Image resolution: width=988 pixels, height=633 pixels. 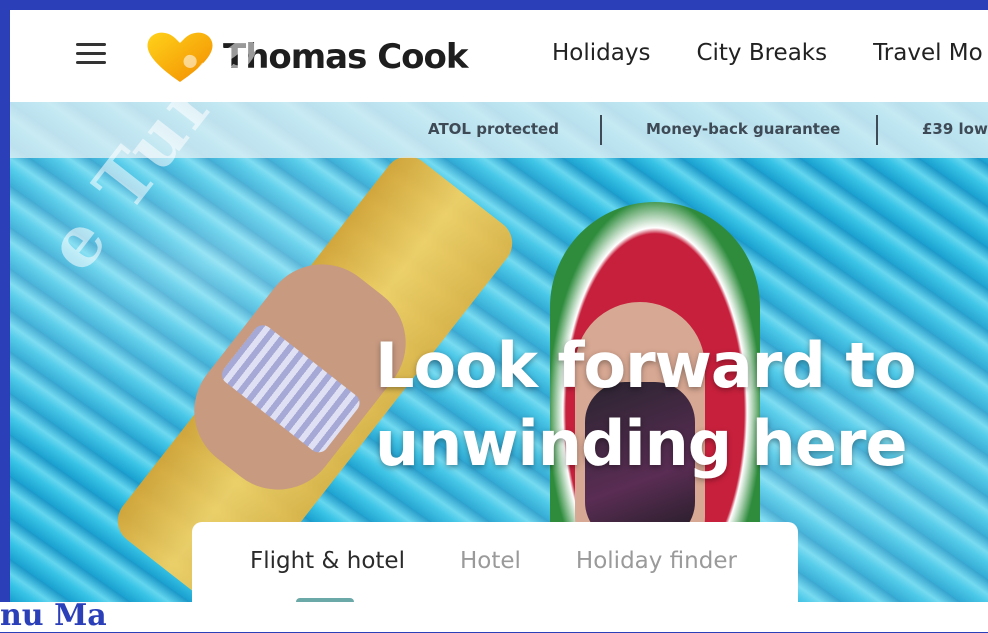 What do you see at coordinates (493, 129) in the screenshot?
I see `trust-item-atol: ATOL protected` at bounding box center [493, 129].